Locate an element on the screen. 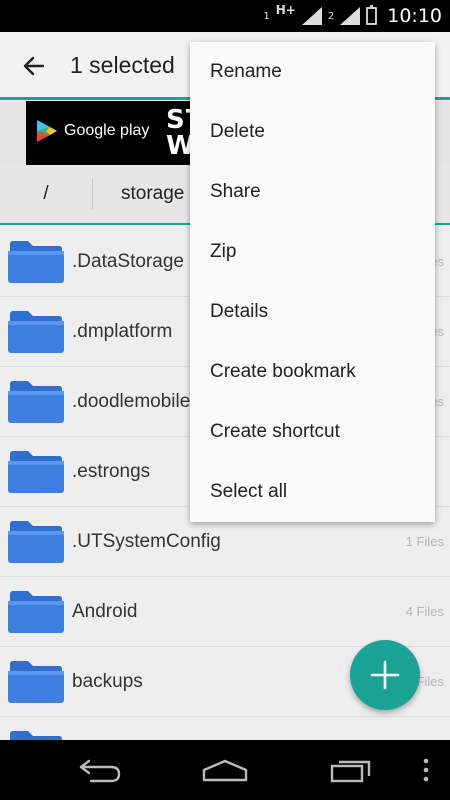  menu-item-rename: Rename is located at coordinates (312, 72).